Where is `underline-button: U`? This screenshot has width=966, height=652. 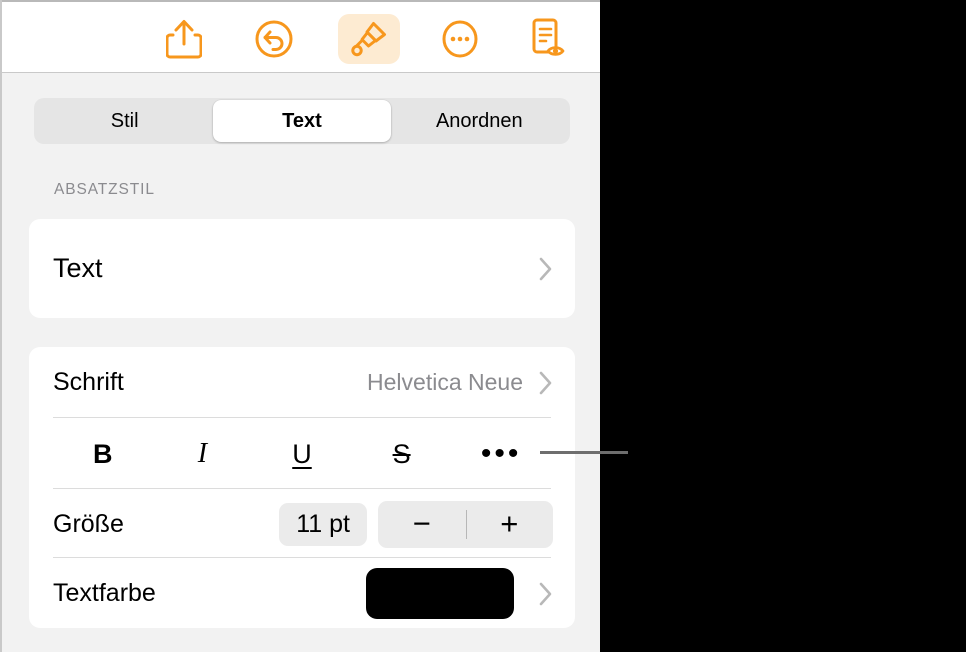
underline-button: U is located at coordinates (302, 454).